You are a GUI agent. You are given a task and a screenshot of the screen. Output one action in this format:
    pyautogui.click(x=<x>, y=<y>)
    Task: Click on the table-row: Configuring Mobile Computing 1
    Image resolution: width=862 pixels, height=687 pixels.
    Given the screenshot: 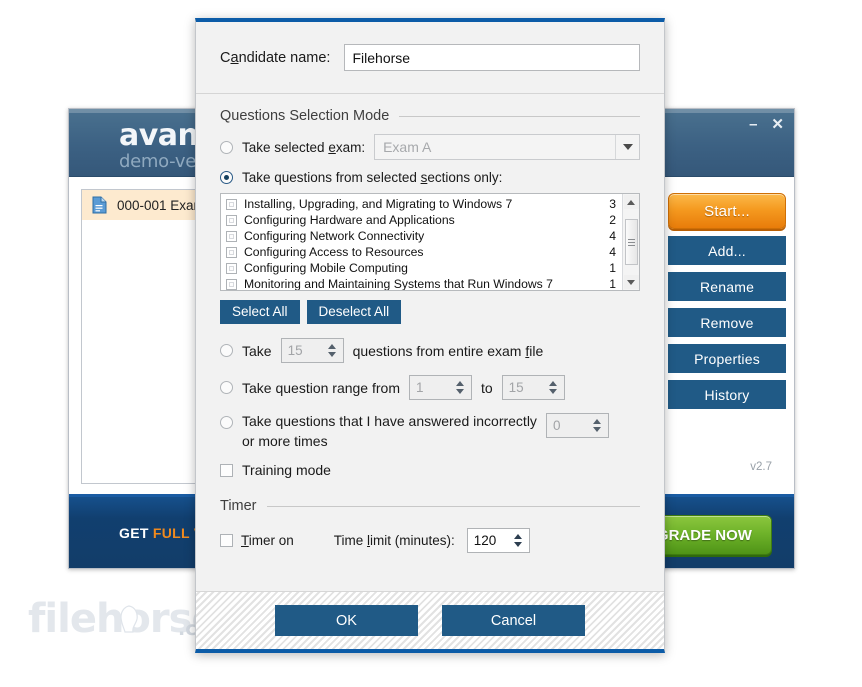 What is the action you would take?
    pyautogui.click(x=421, y=268)
    